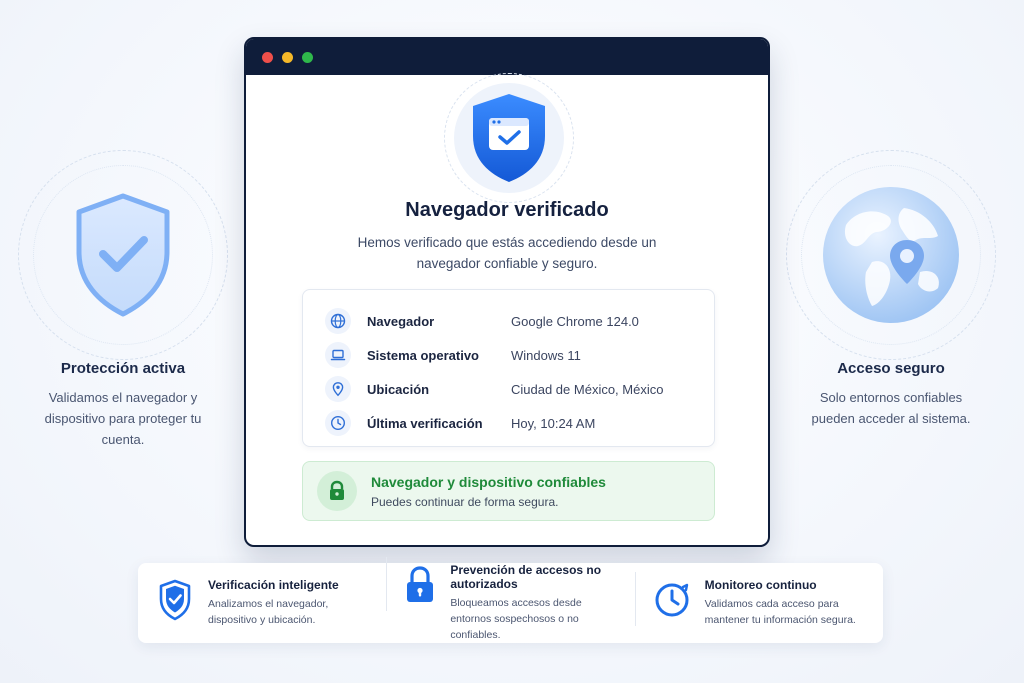  I want to click on info-label: Sistema operativo, so click(423, 355).